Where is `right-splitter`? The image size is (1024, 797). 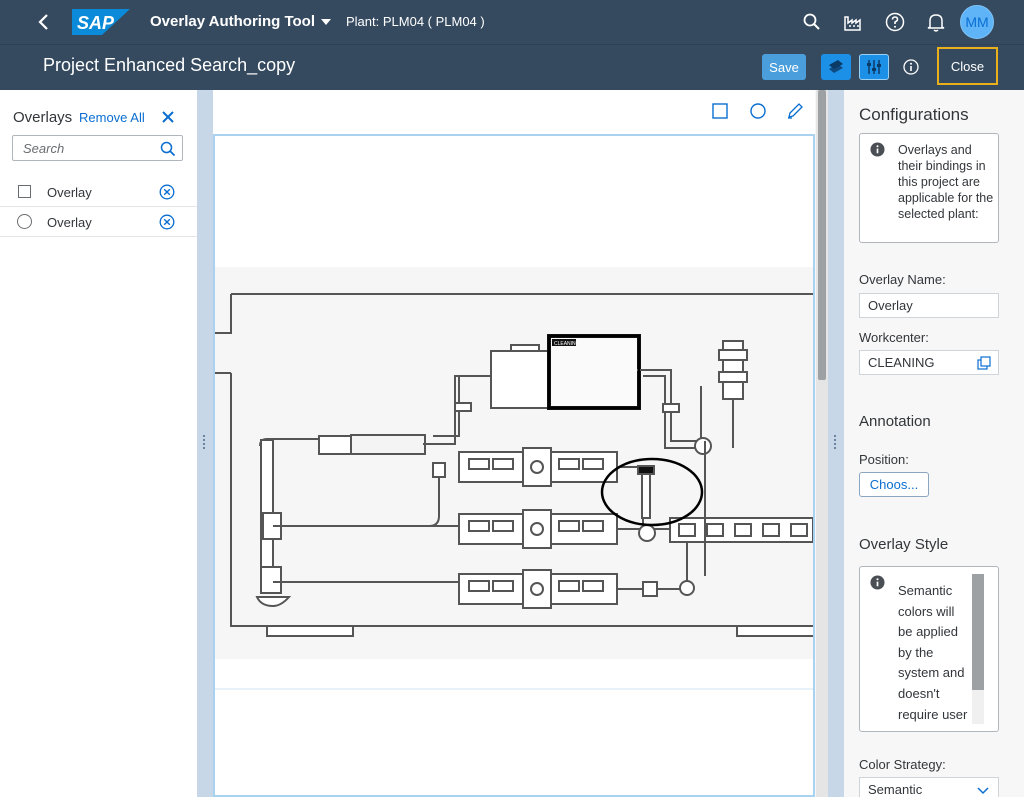 right-splitter is located at coordinates (836, 443).